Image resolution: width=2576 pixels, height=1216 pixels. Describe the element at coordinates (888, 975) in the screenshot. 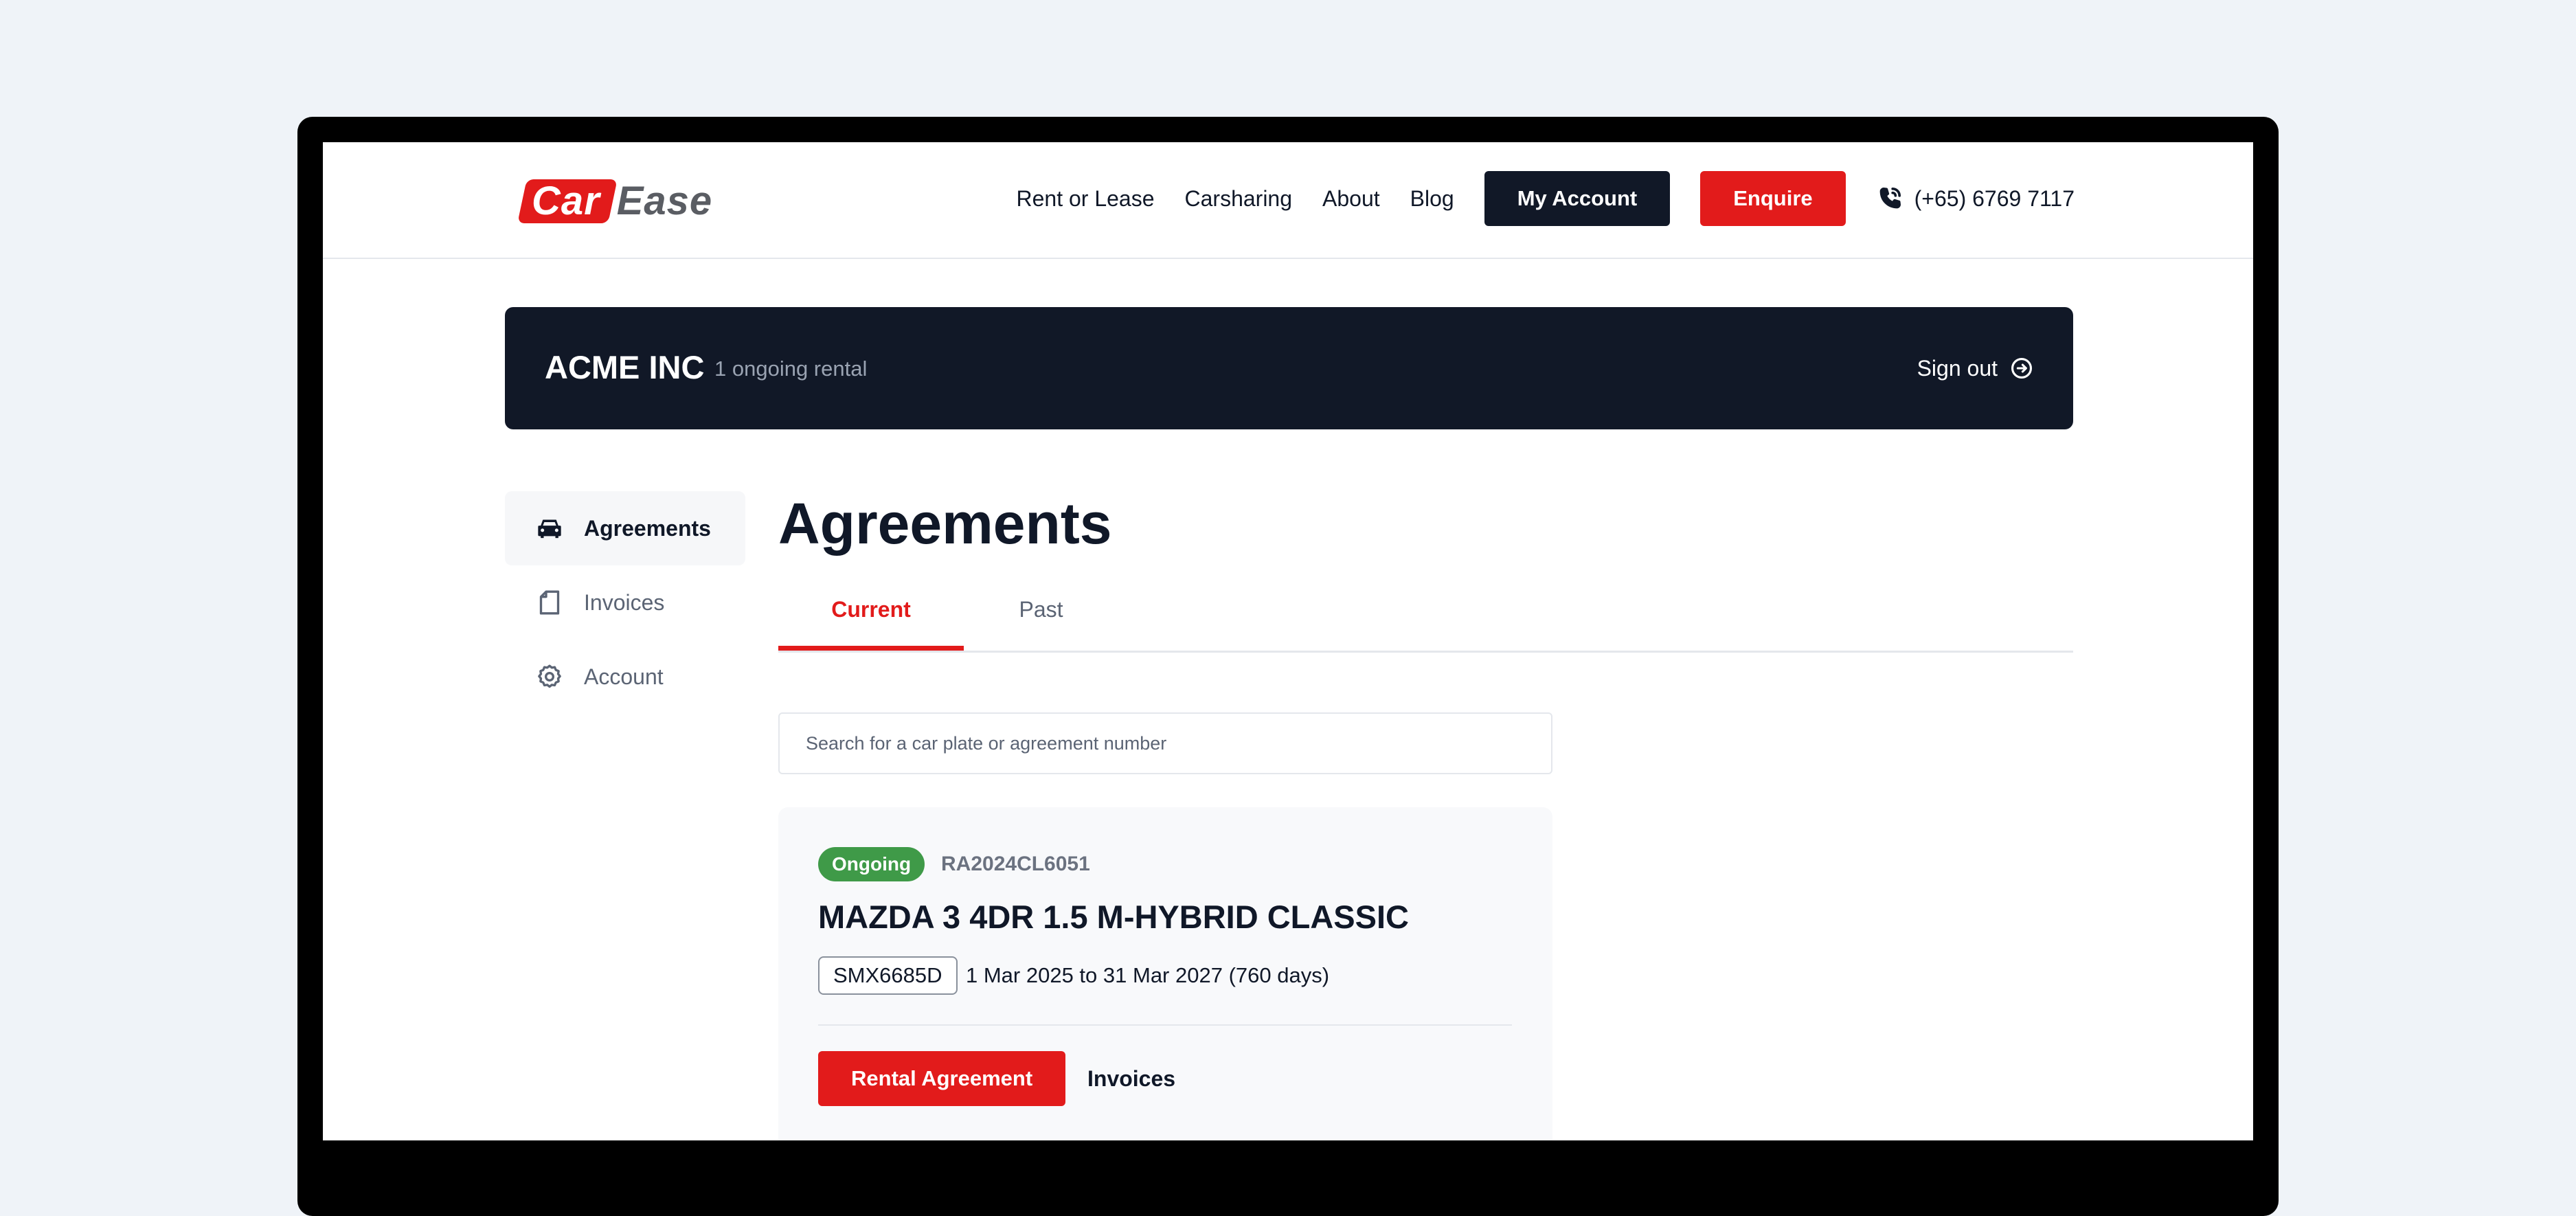

I see `plate-number: SMX6685D` at that location.